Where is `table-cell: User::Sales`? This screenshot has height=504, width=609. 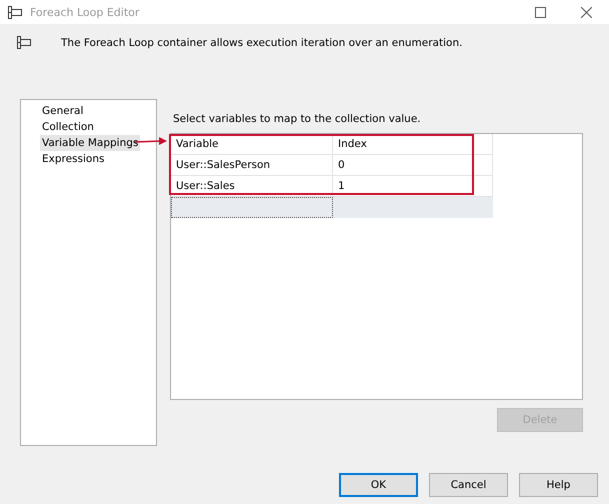 table-cell: User::Sales is located at coordinates (252, 186).